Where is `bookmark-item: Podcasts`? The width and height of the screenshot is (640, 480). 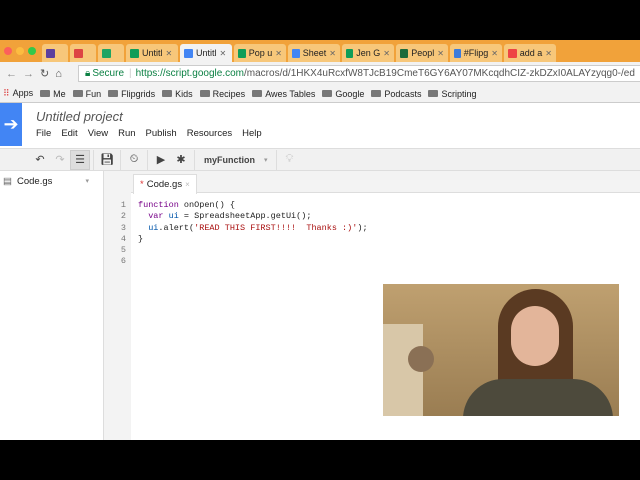
bookmark-item: Podcasts is located at coordinates (396, 94).